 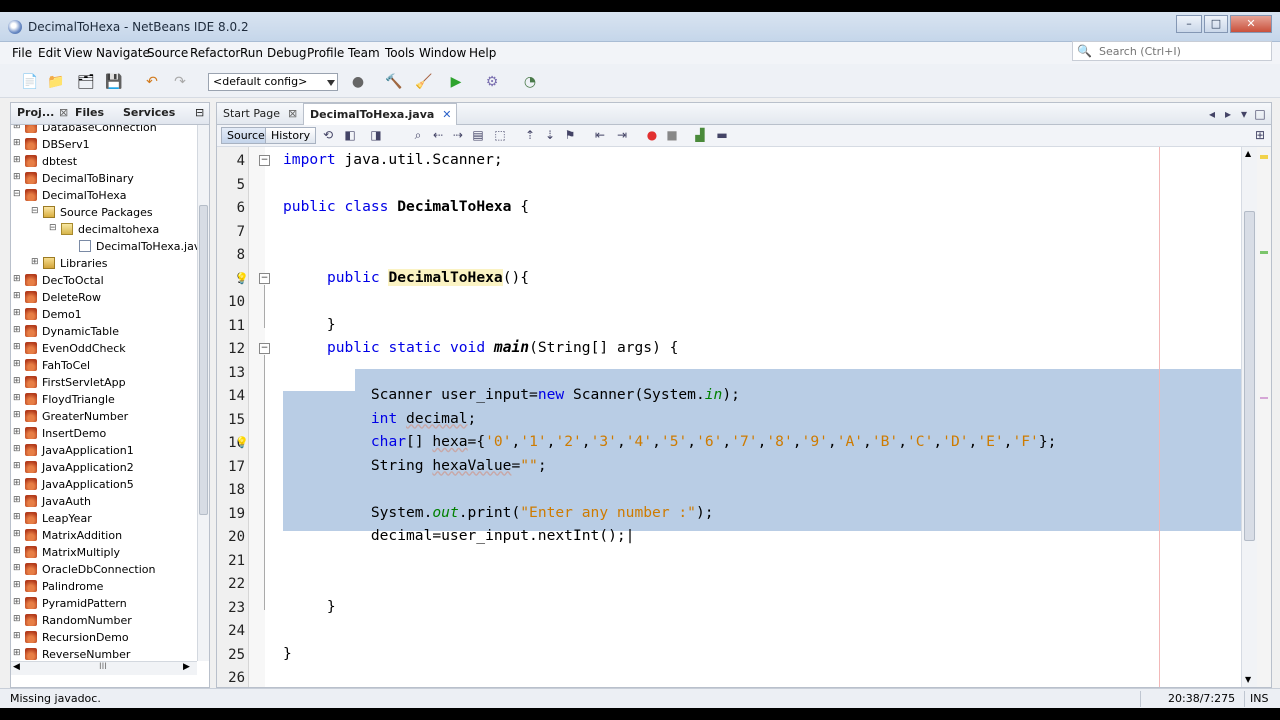 What do you see at coordinates (376, 135) in the screenshot?
I see `forward-icon: ◨` at bounding box center [376, 135].